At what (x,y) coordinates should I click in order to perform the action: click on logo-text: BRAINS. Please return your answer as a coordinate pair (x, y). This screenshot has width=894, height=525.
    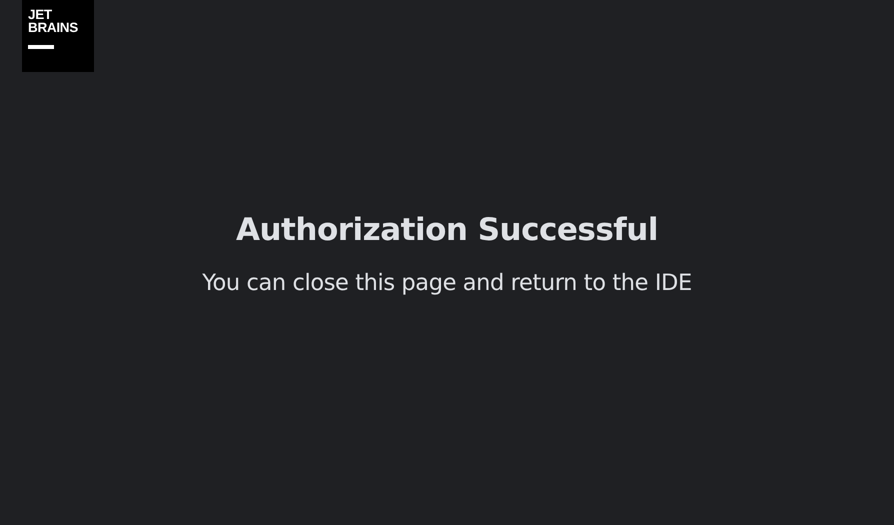
    Looking at the image, I should click on (53, 27).